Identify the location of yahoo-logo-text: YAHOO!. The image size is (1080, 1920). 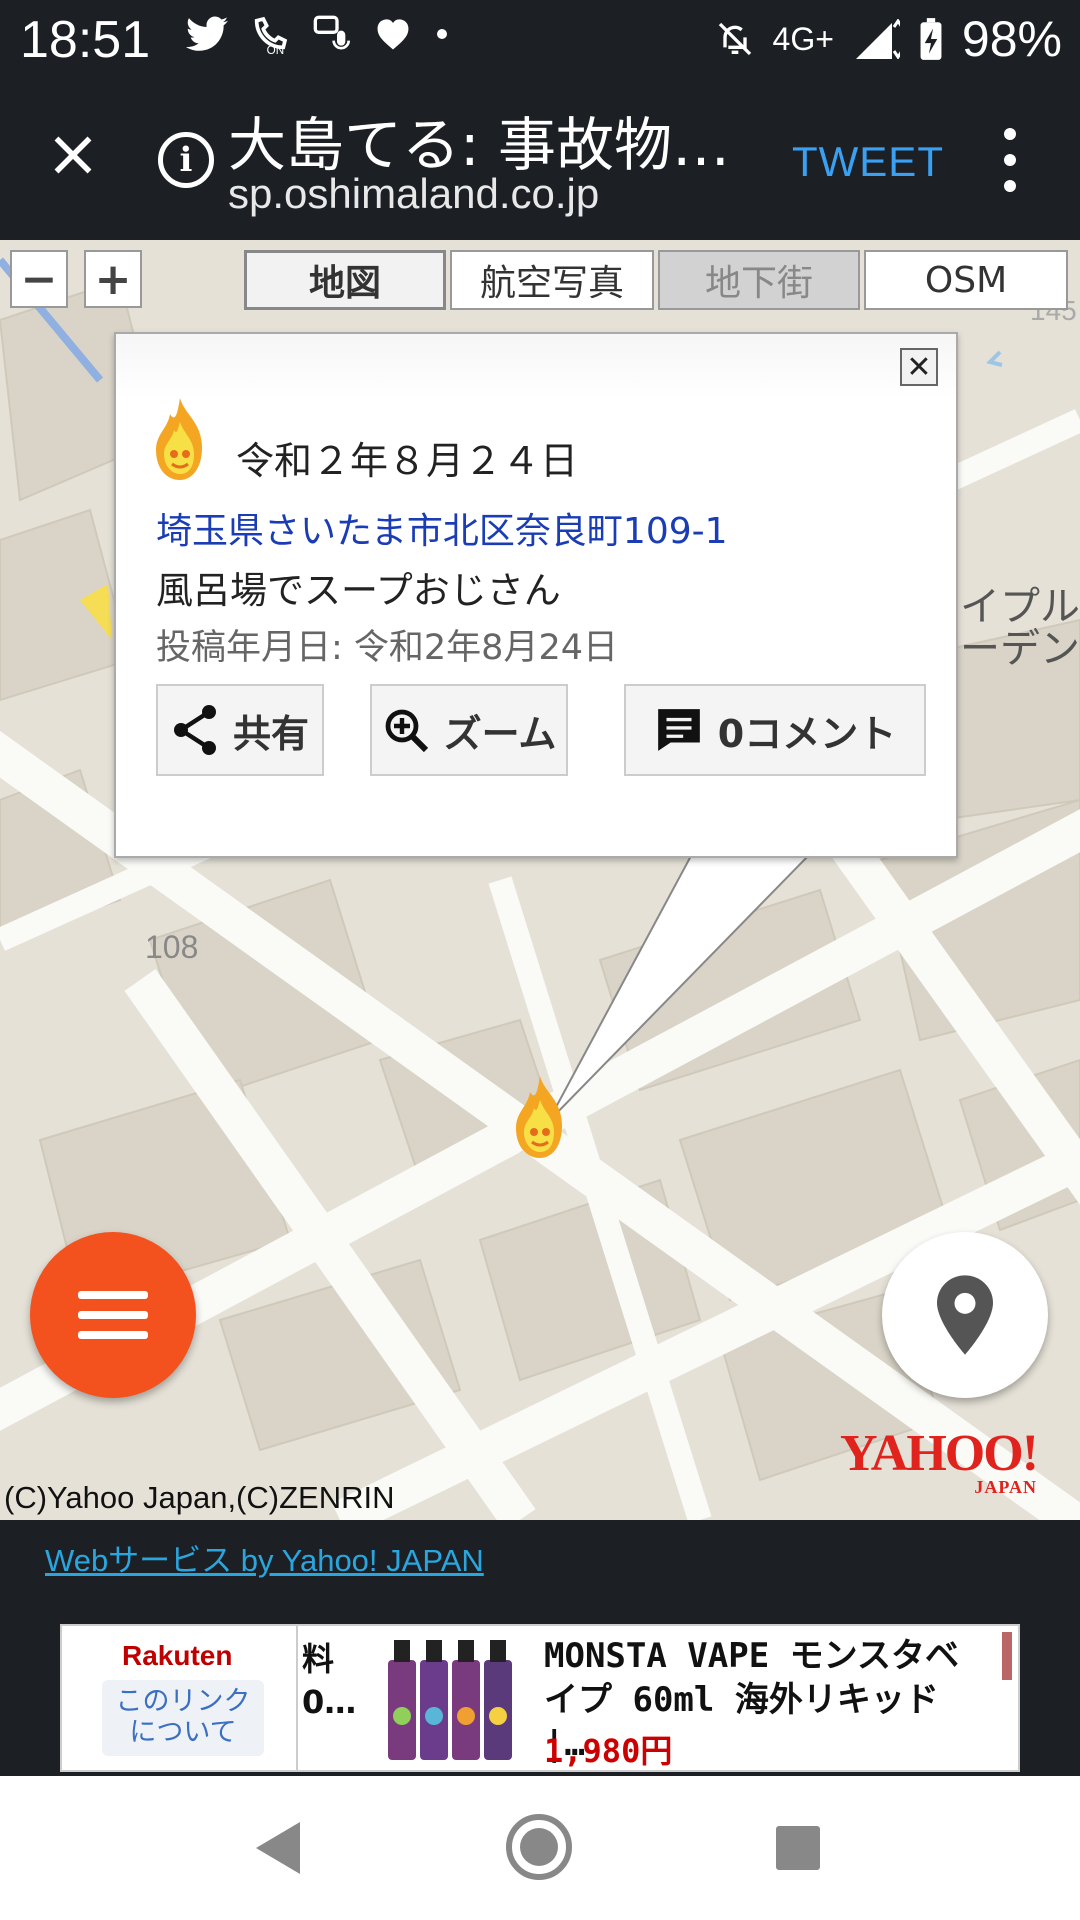
(939, 1453).